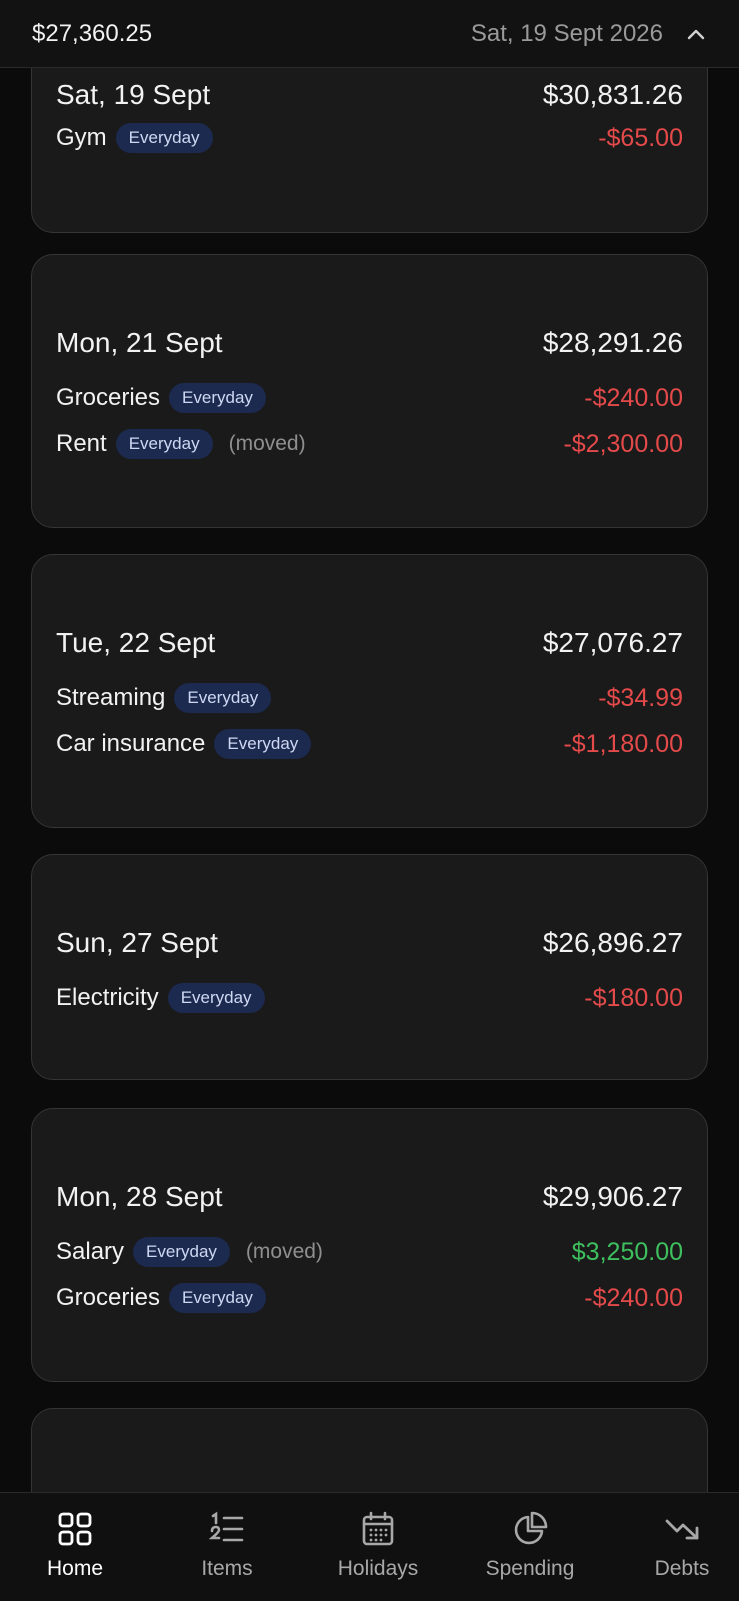 The height and width of the screenshot is (1601, 739). What do you see at coordinates (623, 443) in the screenshot?
I see `transaction-amount: -$2,300.00` at bounding box center [623, 443].